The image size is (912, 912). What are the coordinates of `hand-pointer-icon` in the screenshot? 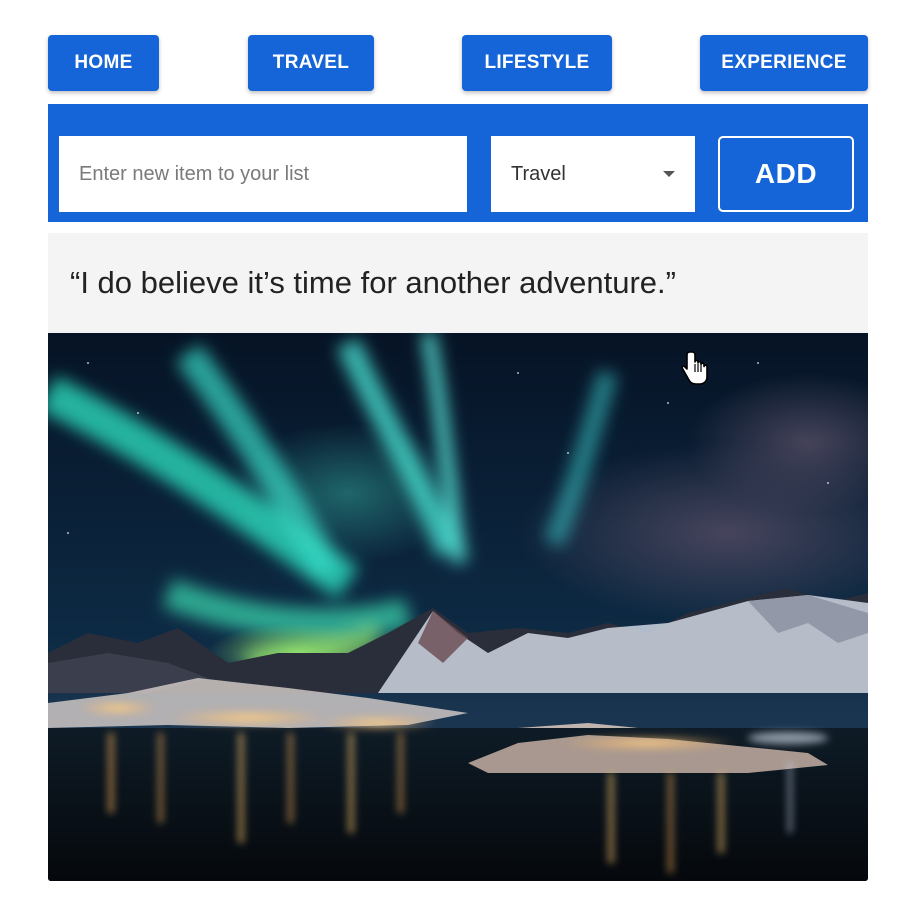 It's located at (694, 368).